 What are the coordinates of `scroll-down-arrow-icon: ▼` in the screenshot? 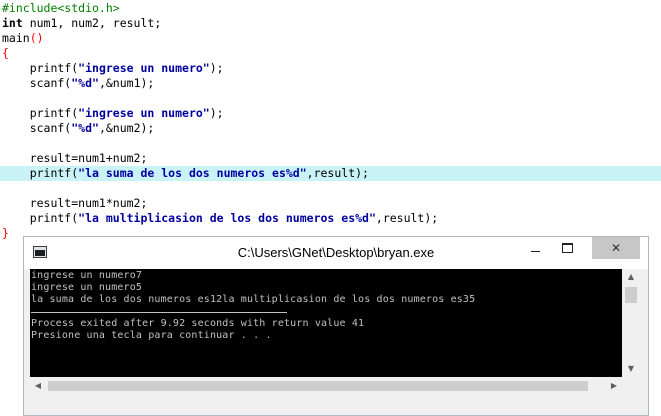 It's located at (631, 369).